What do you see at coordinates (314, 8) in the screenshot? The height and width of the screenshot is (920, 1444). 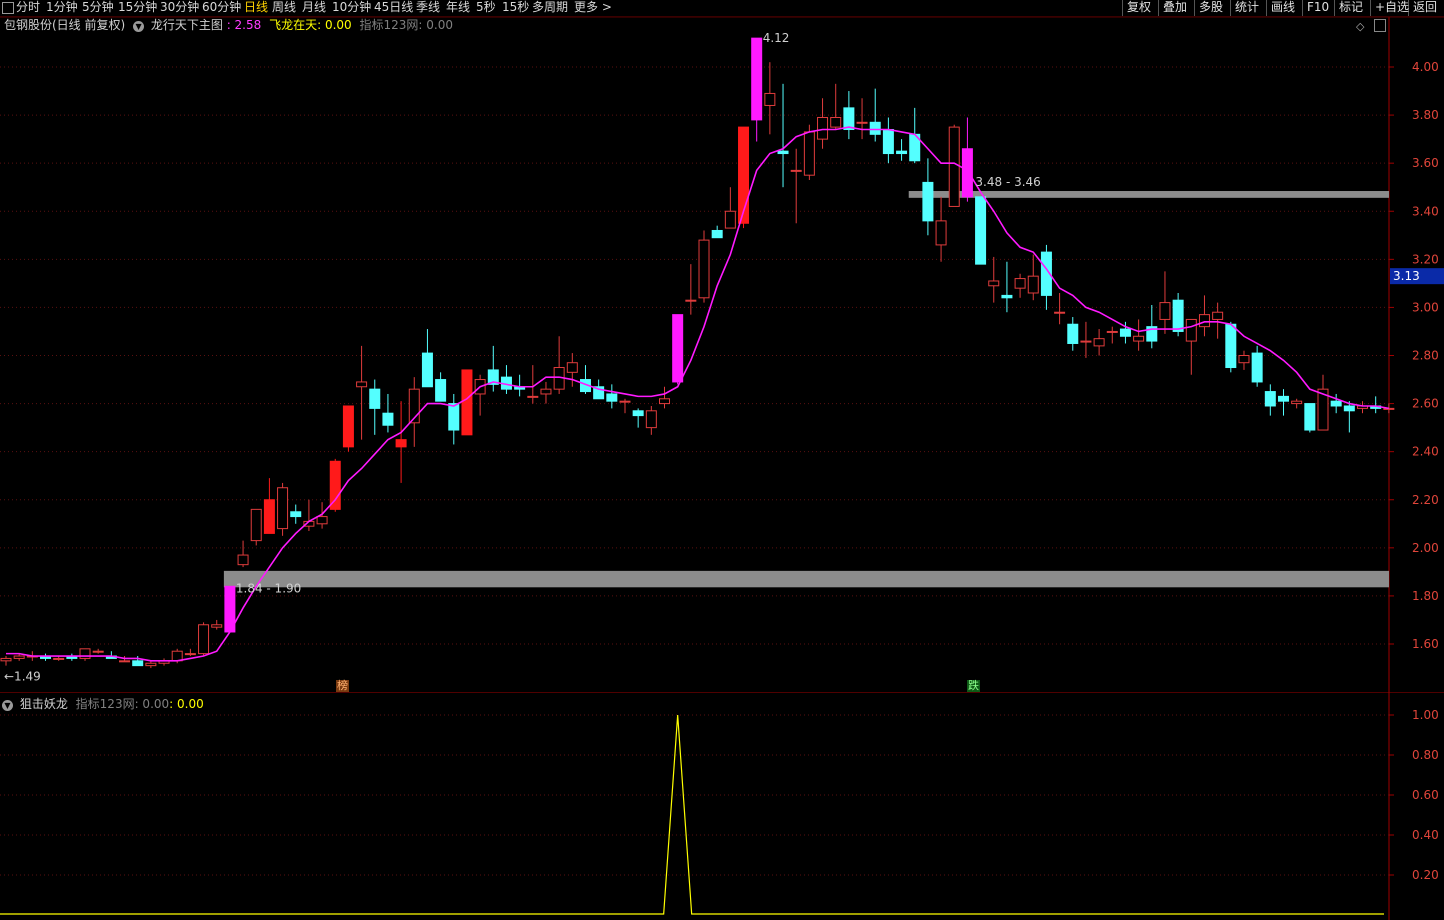 I see `tab-8: 月线` at bounding box center [314, 8].